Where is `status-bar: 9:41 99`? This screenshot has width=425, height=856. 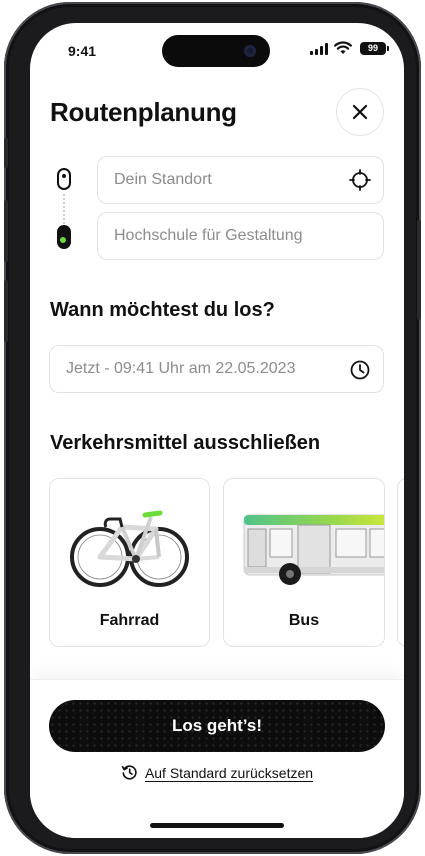
status-bar: 9:41 99 is located at coordinates (217, 51).